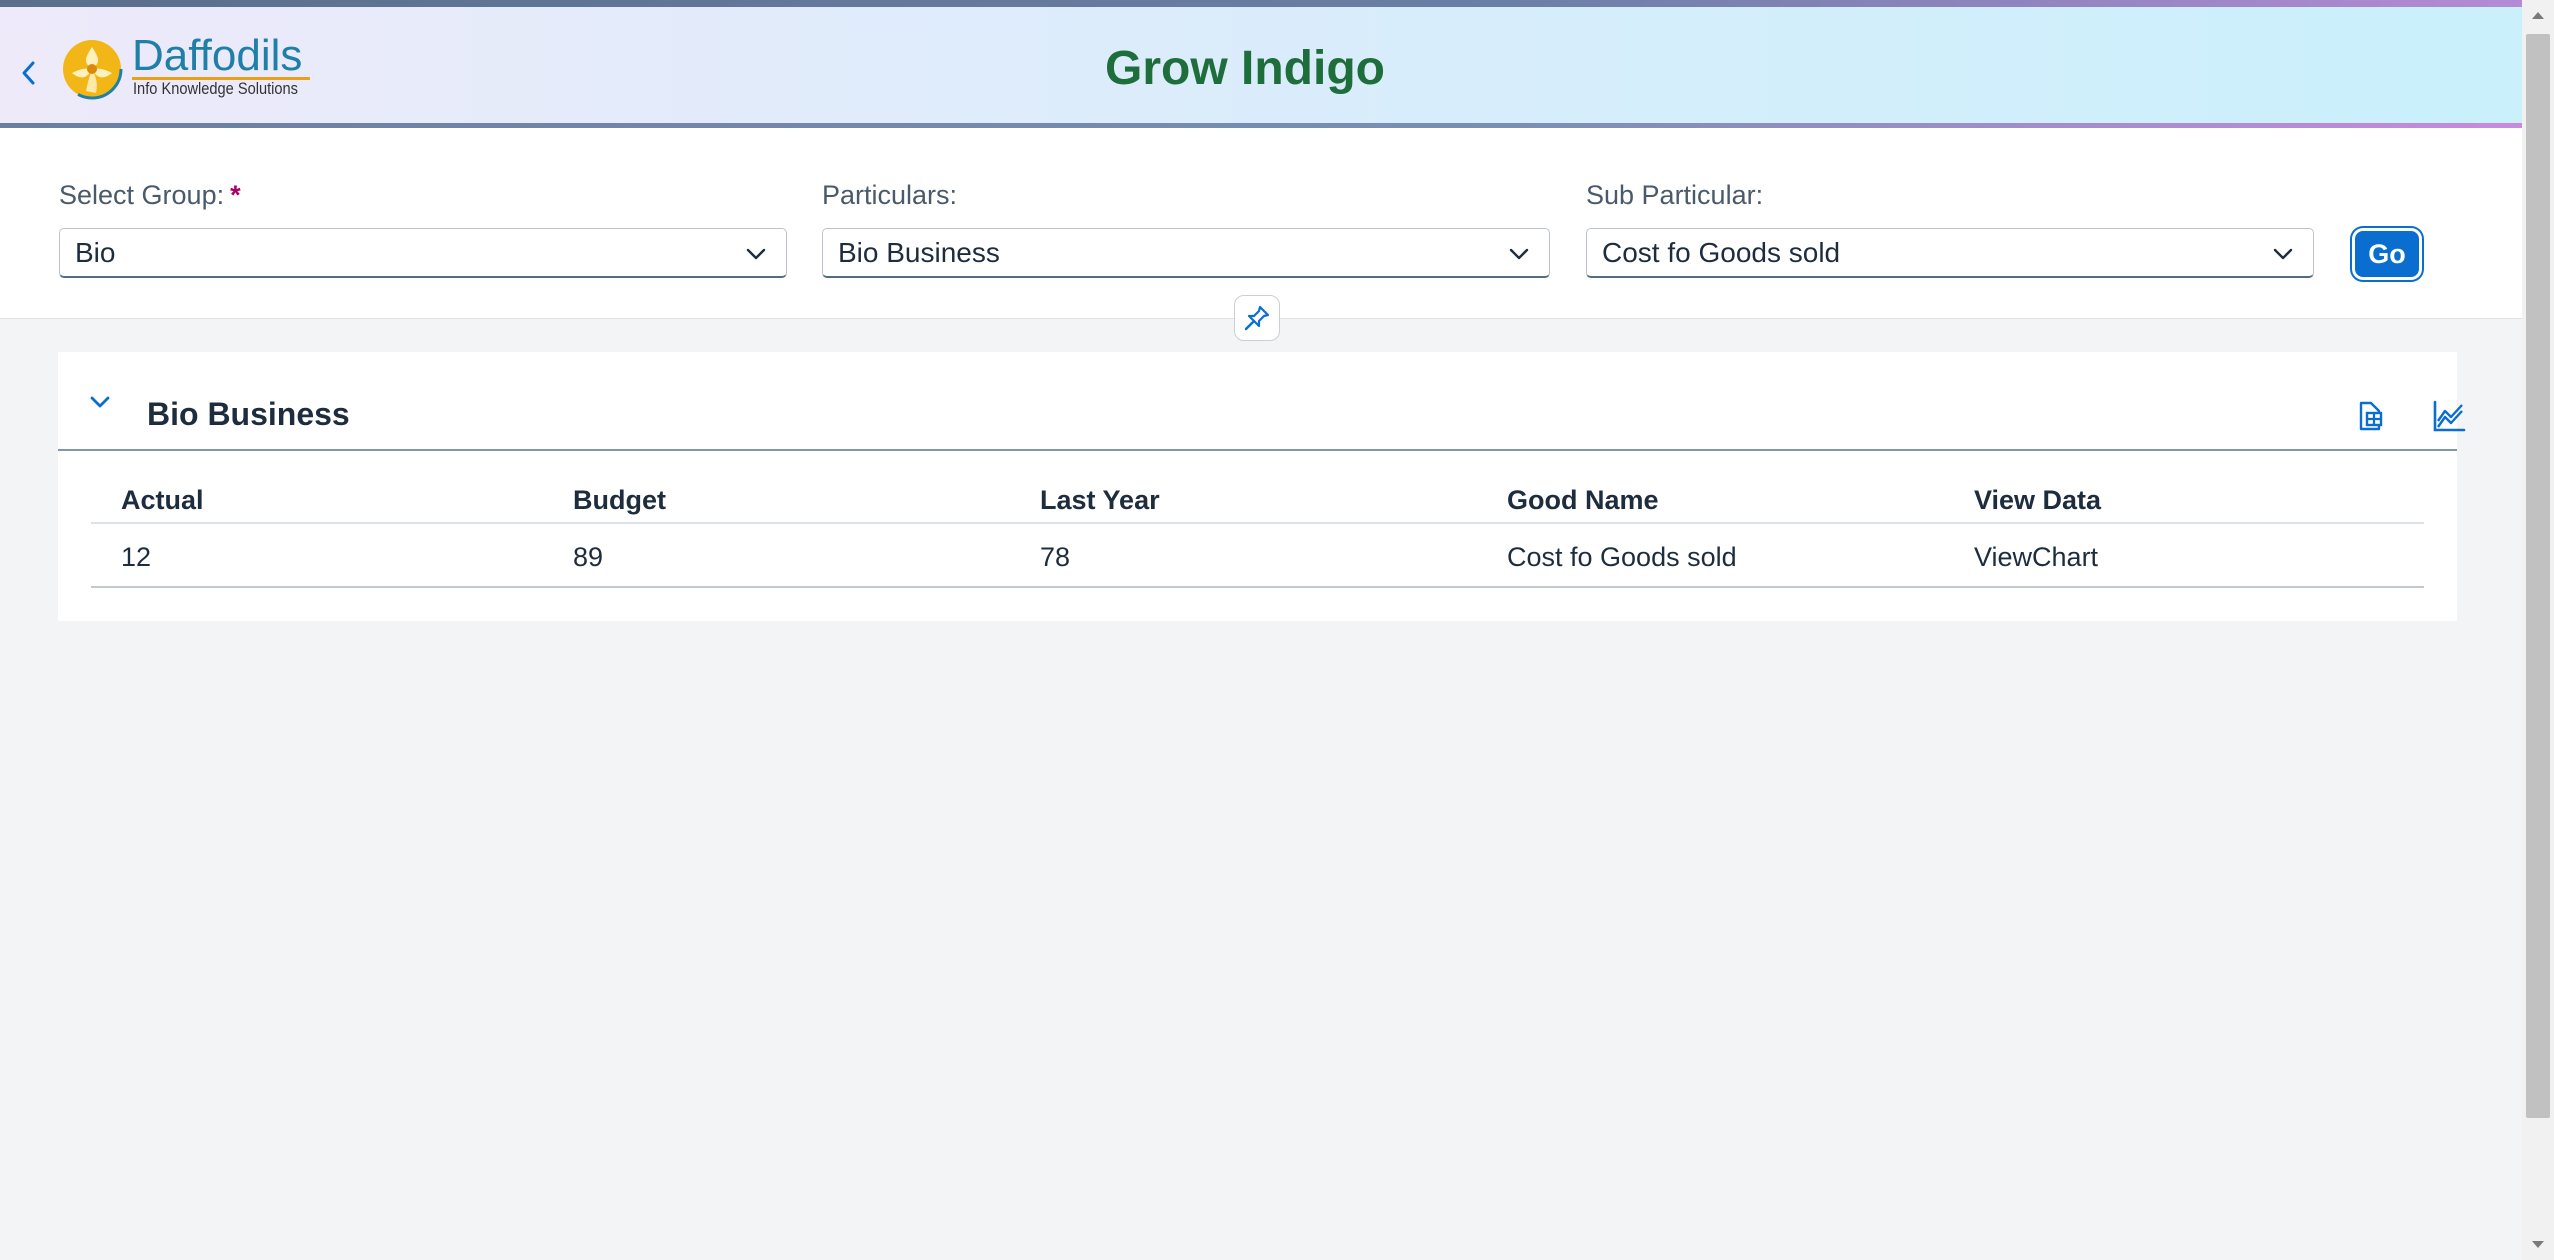  What do you see at coordinates (142, 195) in the screenshot?
I see `select-group-label-text: Select Group:` at bounding box center [142, 195].